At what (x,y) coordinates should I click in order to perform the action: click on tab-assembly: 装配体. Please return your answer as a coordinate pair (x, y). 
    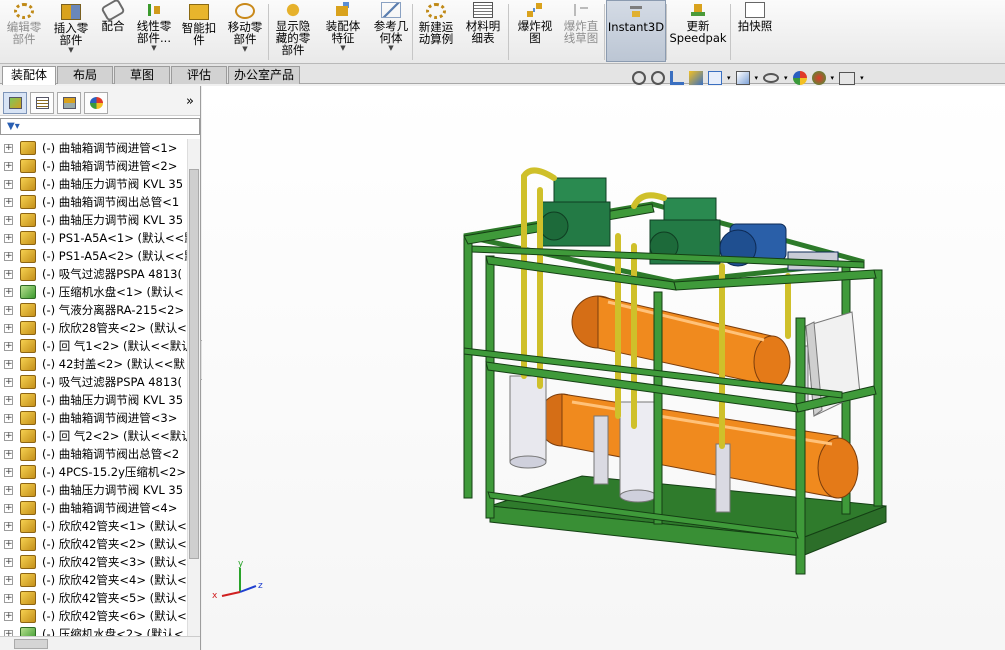
    Looking at the image, I should click on (29, 75).